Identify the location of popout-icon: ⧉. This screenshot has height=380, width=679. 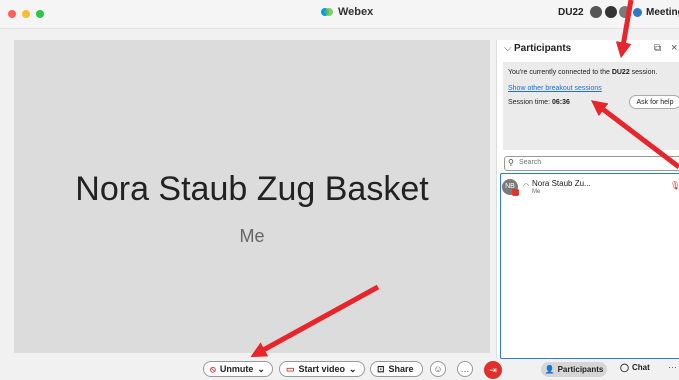
(657, 48).